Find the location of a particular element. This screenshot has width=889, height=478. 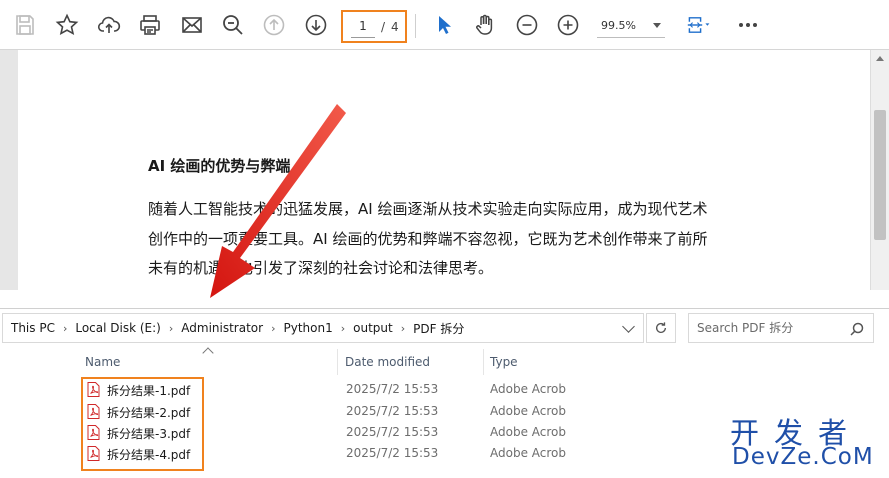

column-header-type: Type is located at coordinates (526, 362).